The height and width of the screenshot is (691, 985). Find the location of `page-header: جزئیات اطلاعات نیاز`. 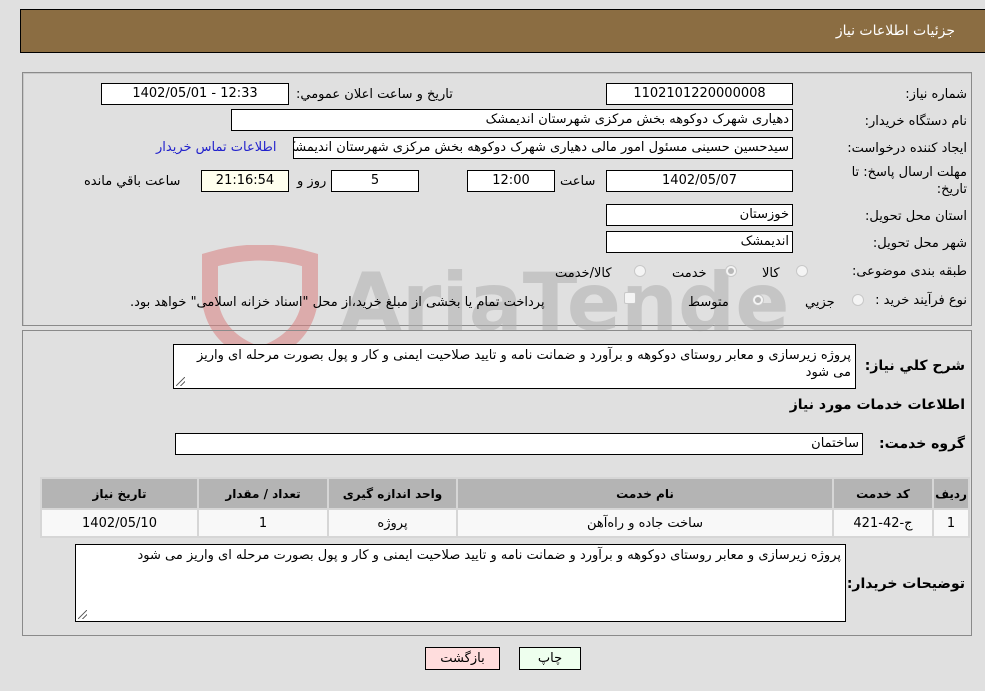

page-header: جزئیات اطلاعات نیاز is located at coordinates (502, 31).